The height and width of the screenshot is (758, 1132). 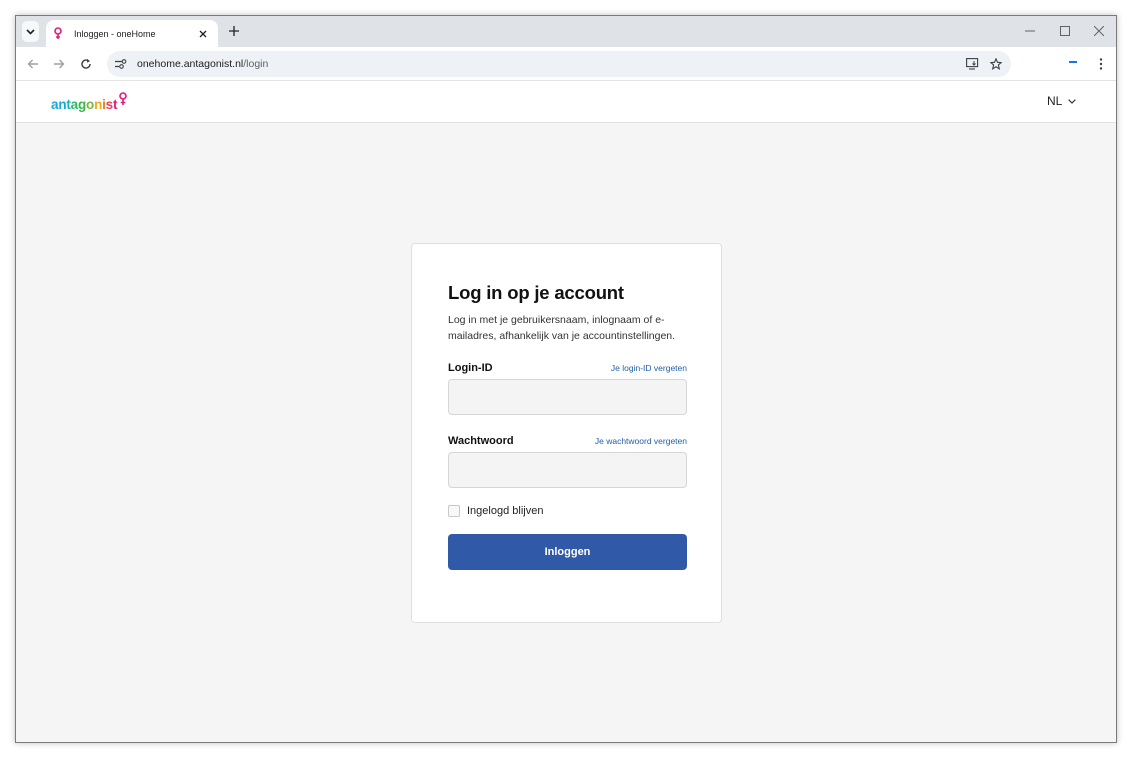 What do you see at coordinates (115, 104) in the screenshot?
I see `logo-letter: t` at bounding box center [115, 104].